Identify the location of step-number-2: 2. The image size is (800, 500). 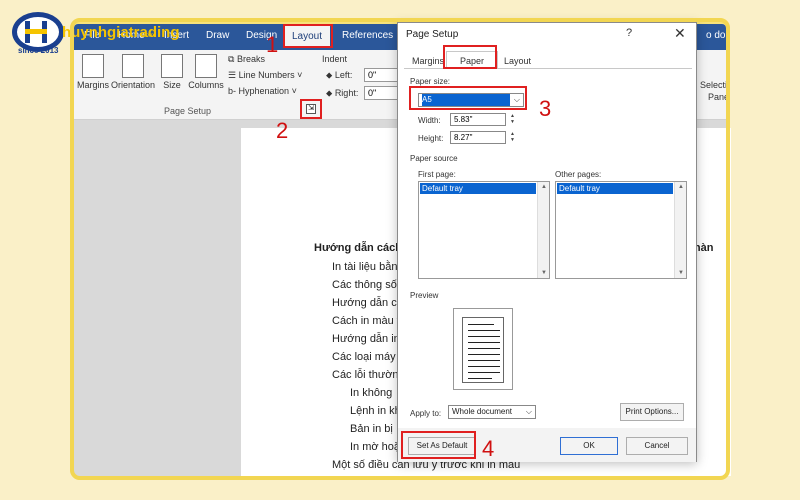
(282, 130).